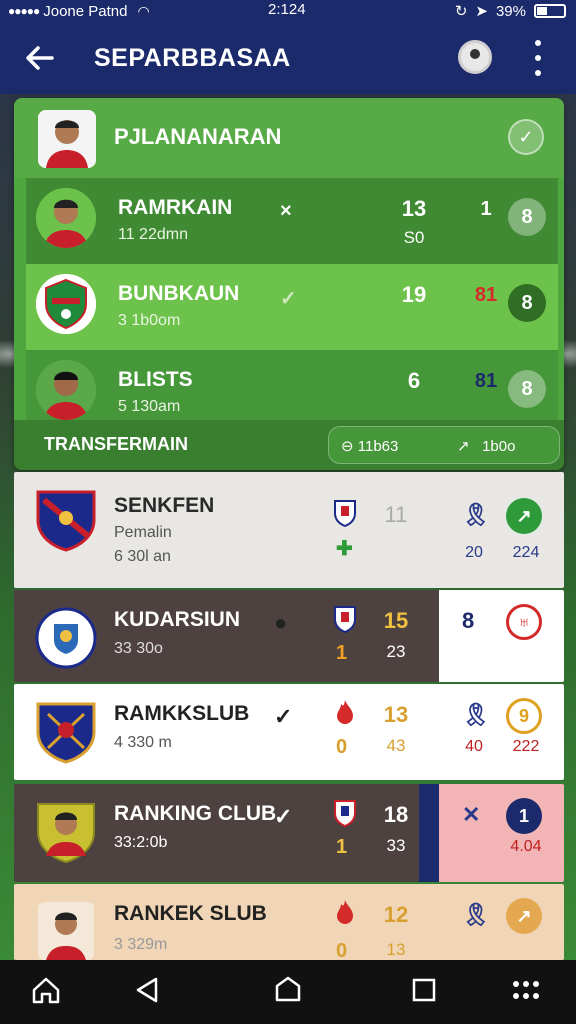 The image size is (576, 1024). What do you see at coordinates (444, 445) in the screenshot?
I see `transfer-pill: ⊖ 11b63 ↗ 1b0o` at bounding box center [444, 445].